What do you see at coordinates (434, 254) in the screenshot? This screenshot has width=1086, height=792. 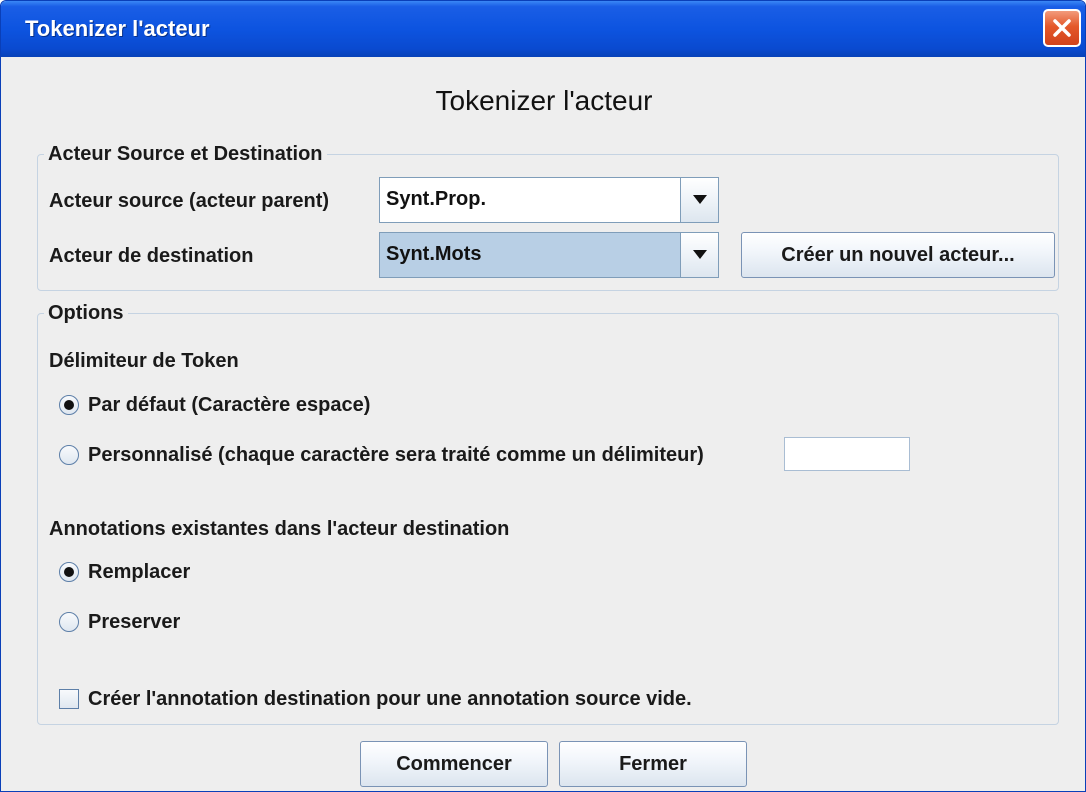 I see `destination-actor-value: Synt.Mots` at bounding box center [434, 254].